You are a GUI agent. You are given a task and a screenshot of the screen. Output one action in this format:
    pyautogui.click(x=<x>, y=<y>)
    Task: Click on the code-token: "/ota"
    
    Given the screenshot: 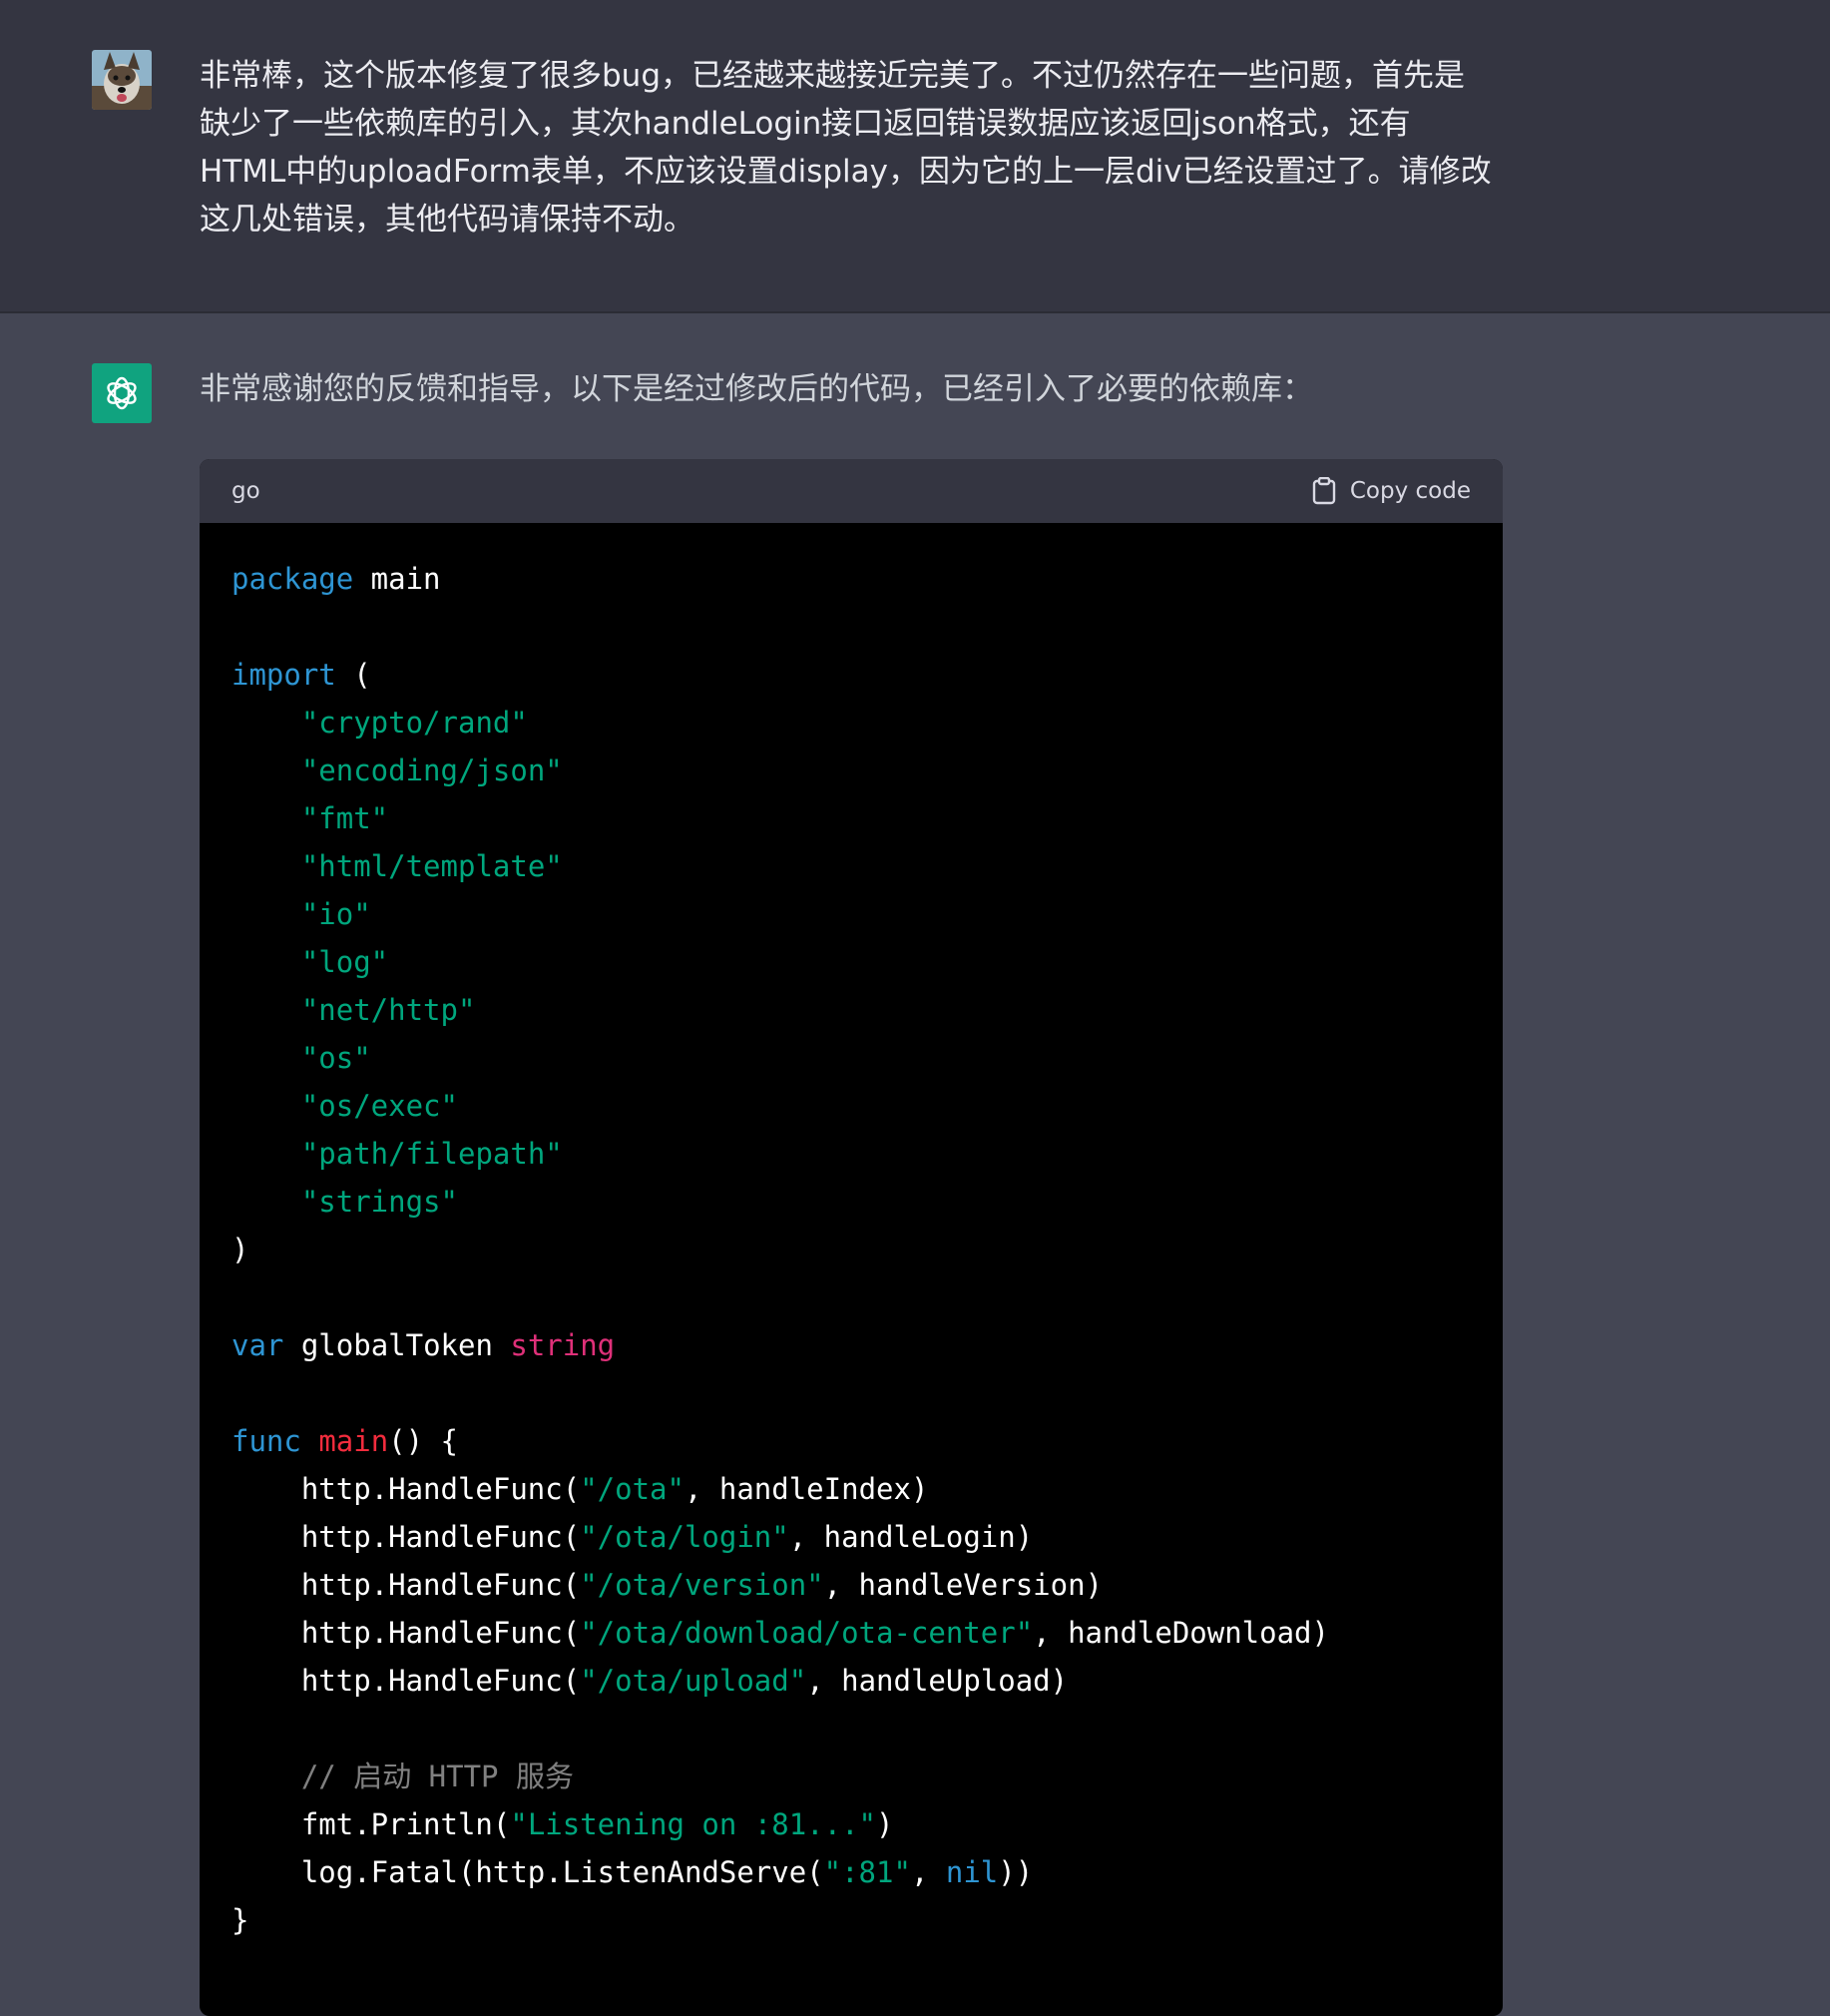 What is the action you would take?
    pyautogui.click(x=632, y=1489)
    